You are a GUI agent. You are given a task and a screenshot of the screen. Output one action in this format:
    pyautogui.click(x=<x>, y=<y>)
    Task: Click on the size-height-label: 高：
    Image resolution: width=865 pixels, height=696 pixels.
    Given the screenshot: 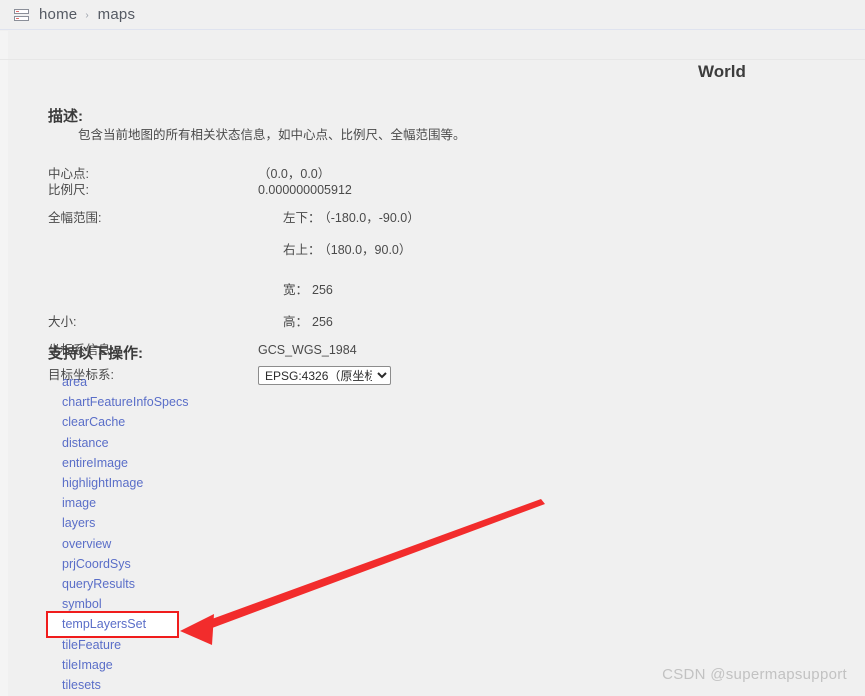 What is the action you would take?
    pyautogui.click(x=296, y=322)
    